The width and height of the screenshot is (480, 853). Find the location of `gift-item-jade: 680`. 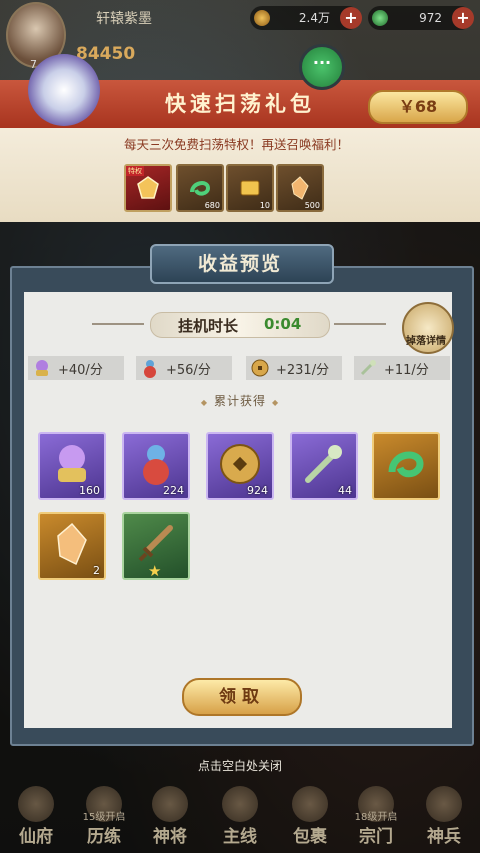

gift-item-jade: 680 is located at coordinates (200, 188).